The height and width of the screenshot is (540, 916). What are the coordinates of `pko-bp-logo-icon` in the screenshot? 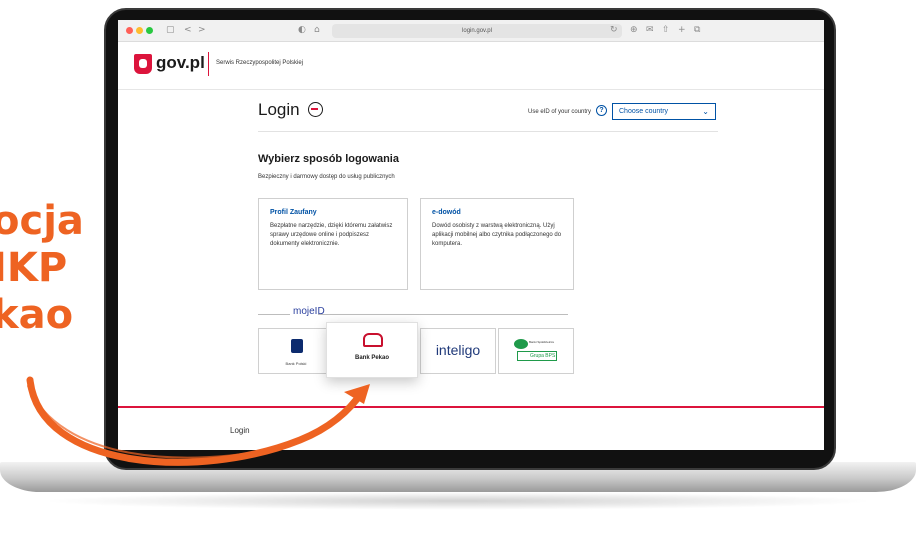 It's located at (297, 346).